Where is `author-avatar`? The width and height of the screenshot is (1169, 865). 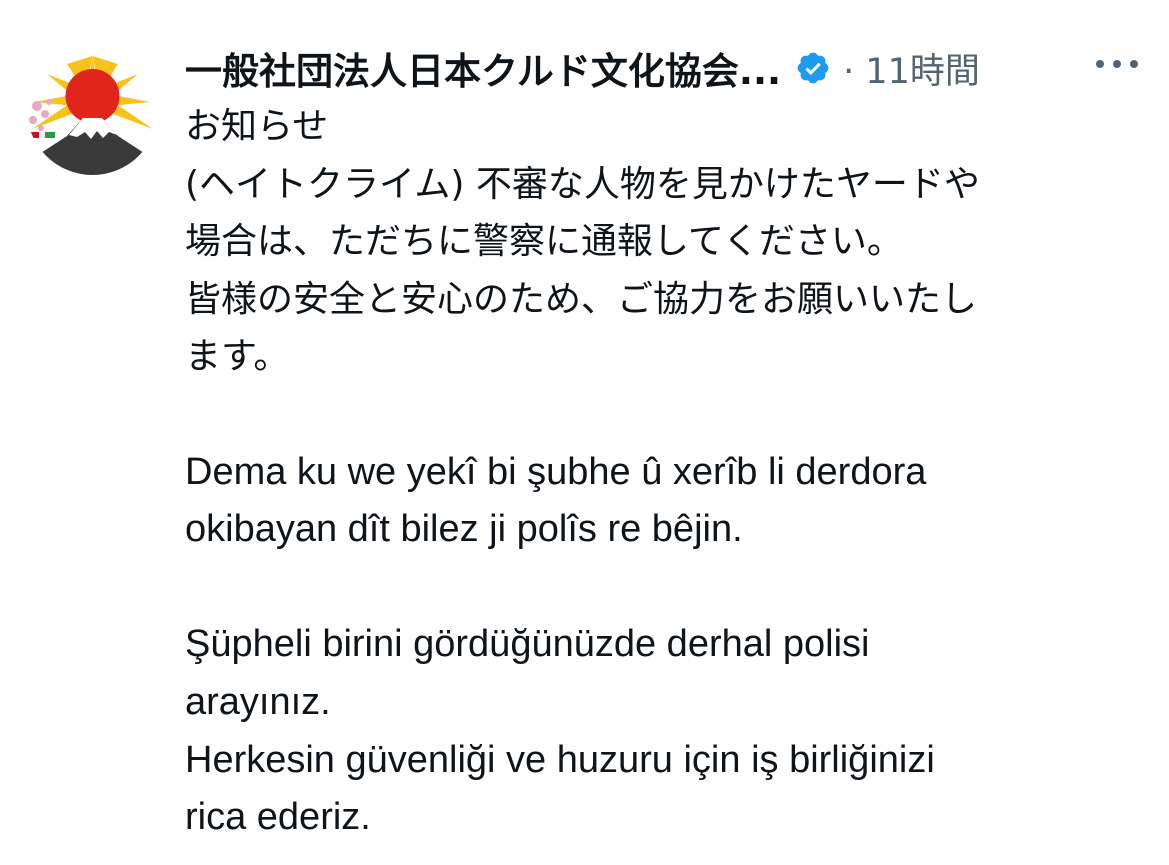
author-avatar is located at coordinates (92, 109).